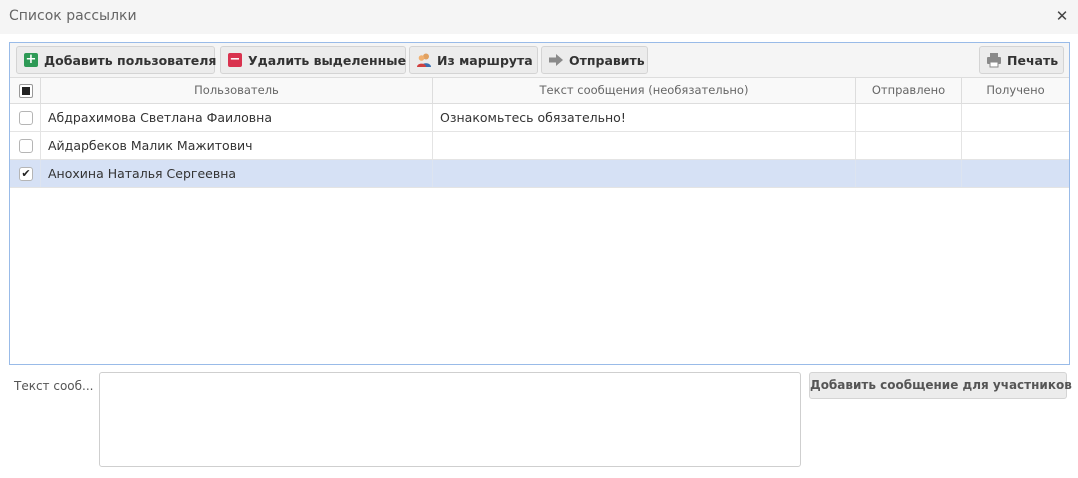 The image size is (1078, 478). Describe the element at coordinates (644, 117) in the screenshot. I see `message-cell: Ознакомьтесь обязательно!` at that location.